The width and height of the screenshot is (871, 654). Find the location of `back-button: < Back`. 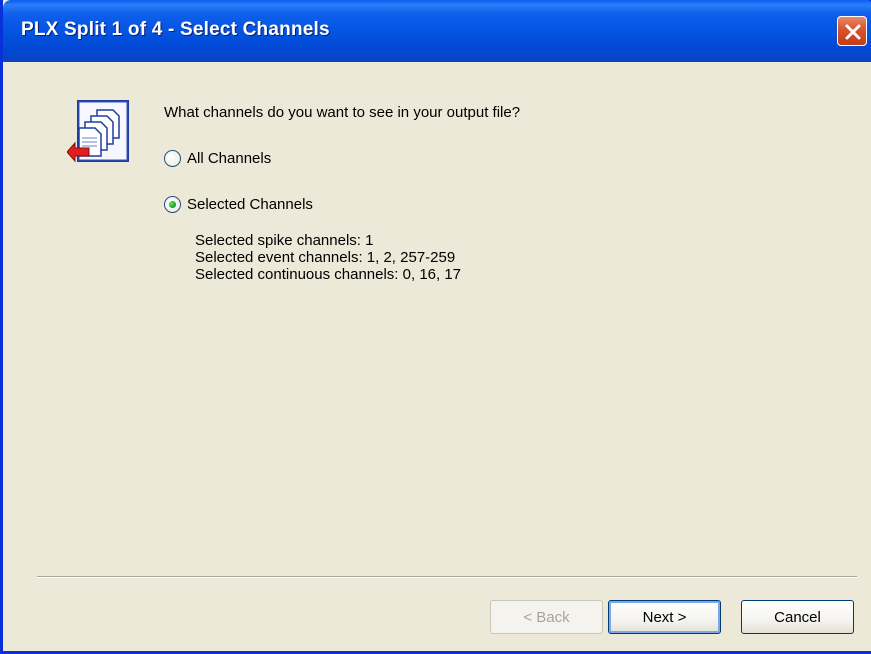

back-button: < Back is located at coordinates (546, 617).